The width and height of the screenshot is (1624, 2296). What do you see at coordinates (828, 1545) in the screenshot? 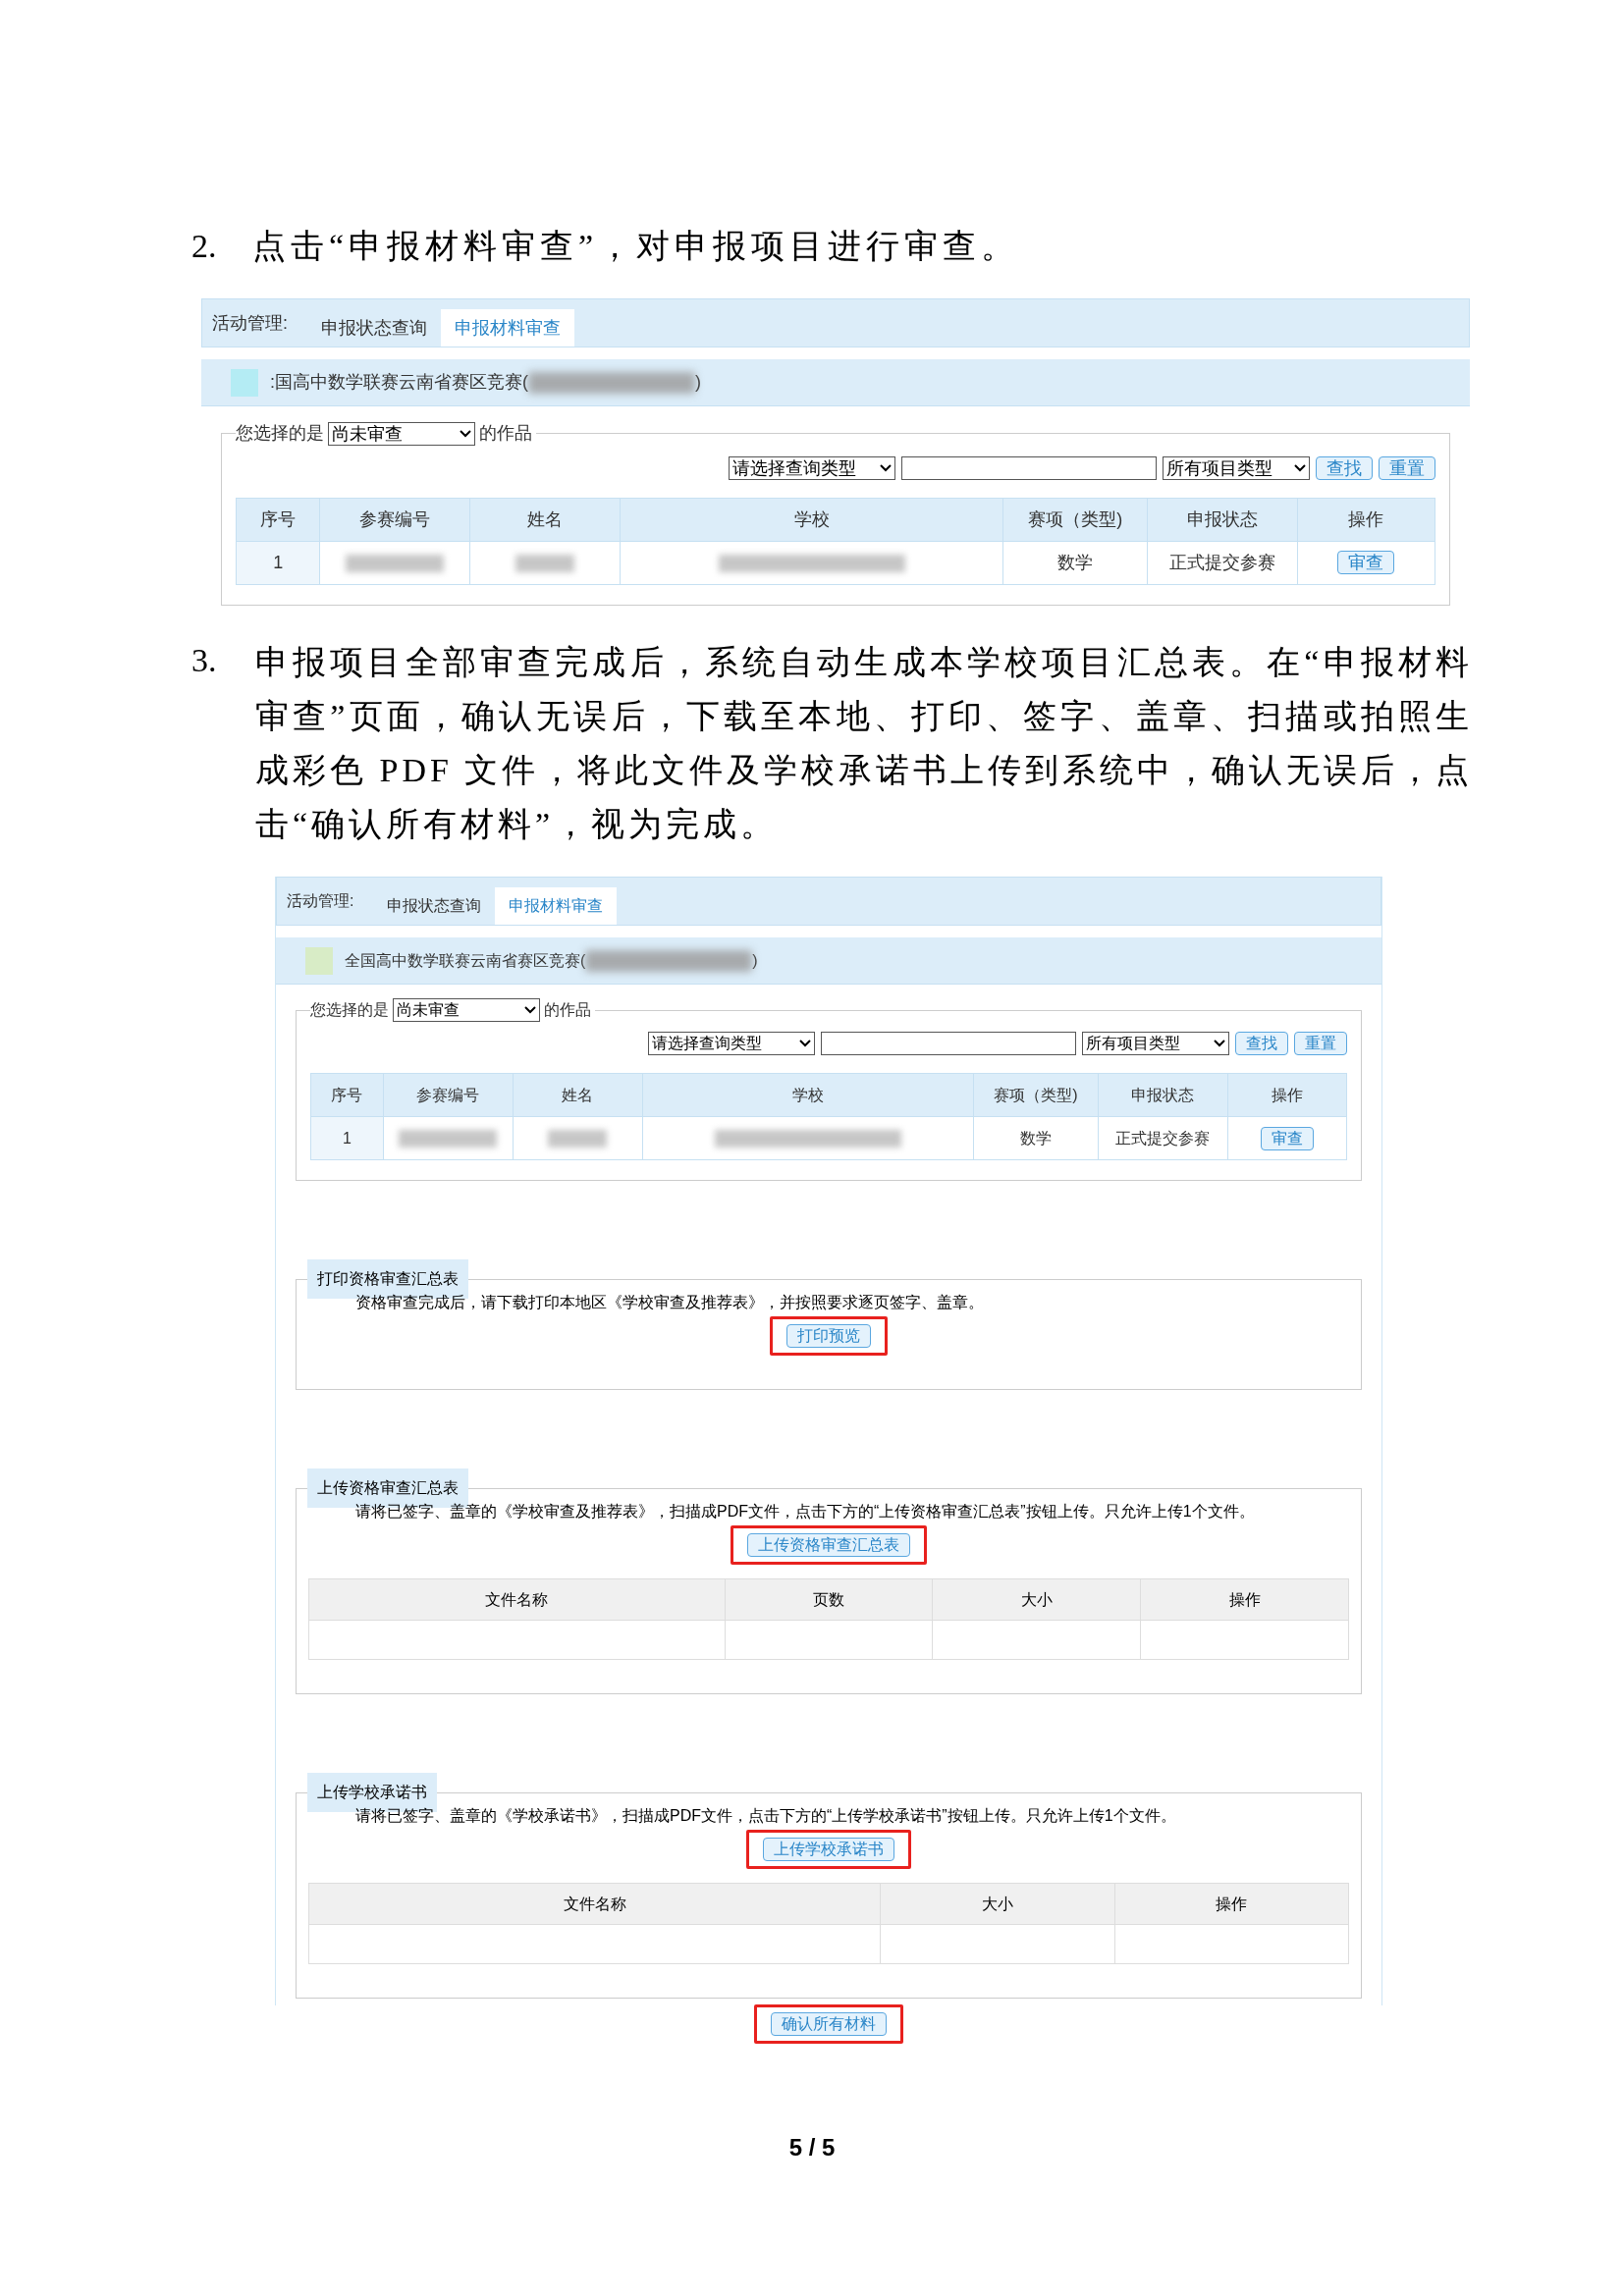
I see `action-button: 上传资格审查汇总表` at bounding box center [828, 1545].